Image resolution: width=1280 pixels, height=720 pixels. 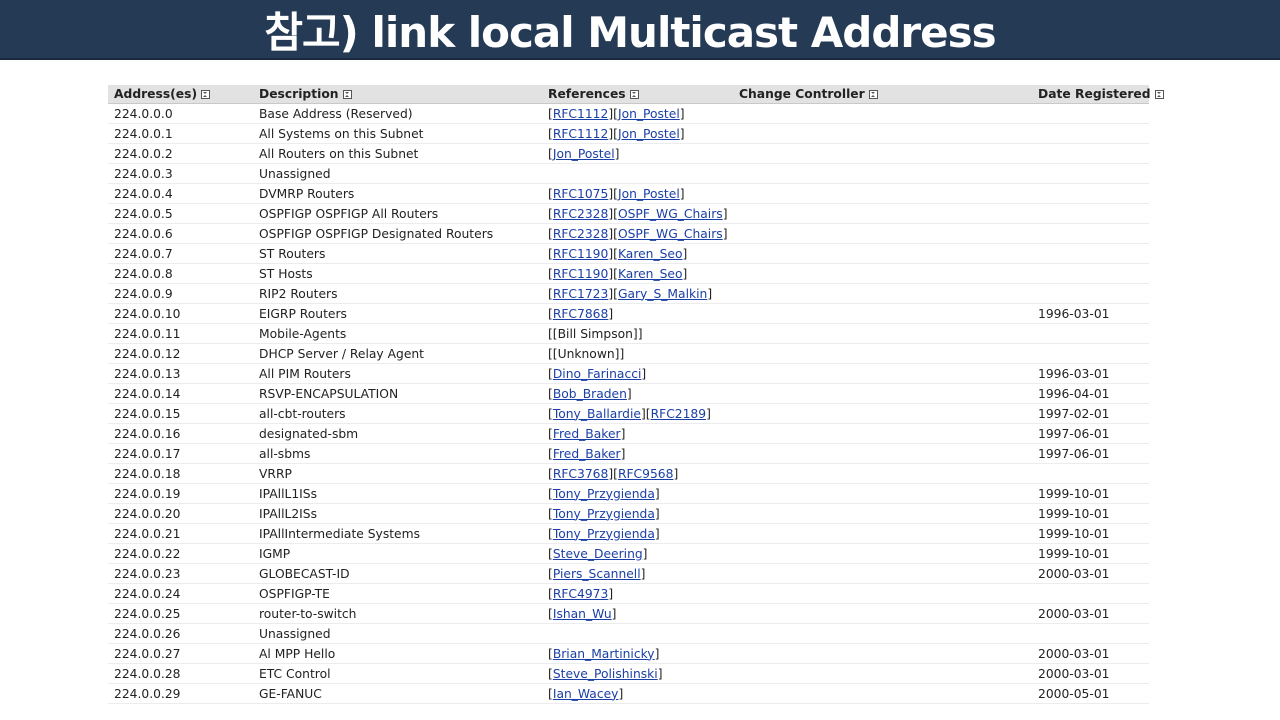 What do you see at coordinates (180, 213) in the screenshot?
I see `address-cell: 224.0.0.5` at bounding box center [180, 213].